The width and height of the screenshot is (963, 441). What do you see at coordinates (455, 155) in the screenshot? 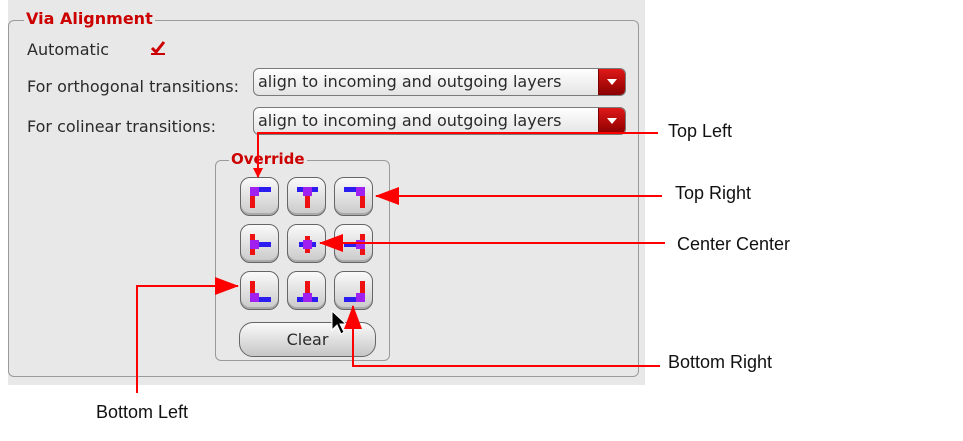
I see `arrow-top-left` at bounding box center [455, 155].